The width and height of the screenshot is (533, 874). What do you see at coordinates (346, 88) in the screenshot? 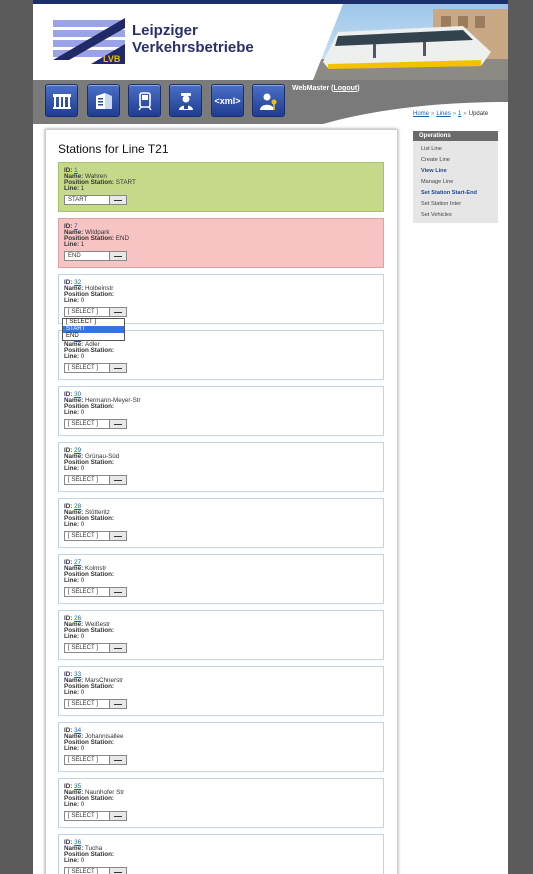
I see `logout-link: Logout` at bounding box center [346, 88].